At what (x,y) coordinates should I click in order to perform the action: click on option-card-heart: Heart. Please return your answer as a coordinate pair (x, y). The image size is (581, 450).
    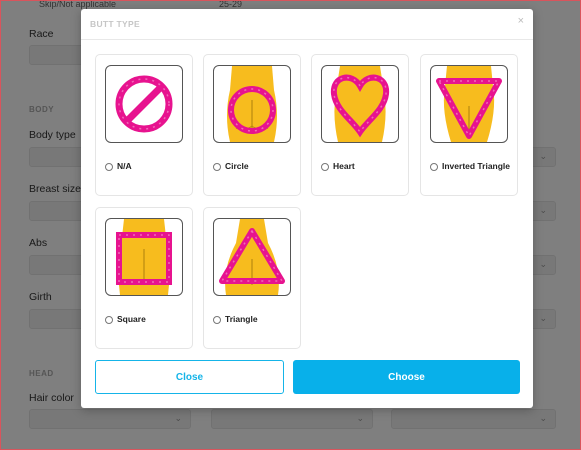
    Looking at the image, I should click on (360, 125).